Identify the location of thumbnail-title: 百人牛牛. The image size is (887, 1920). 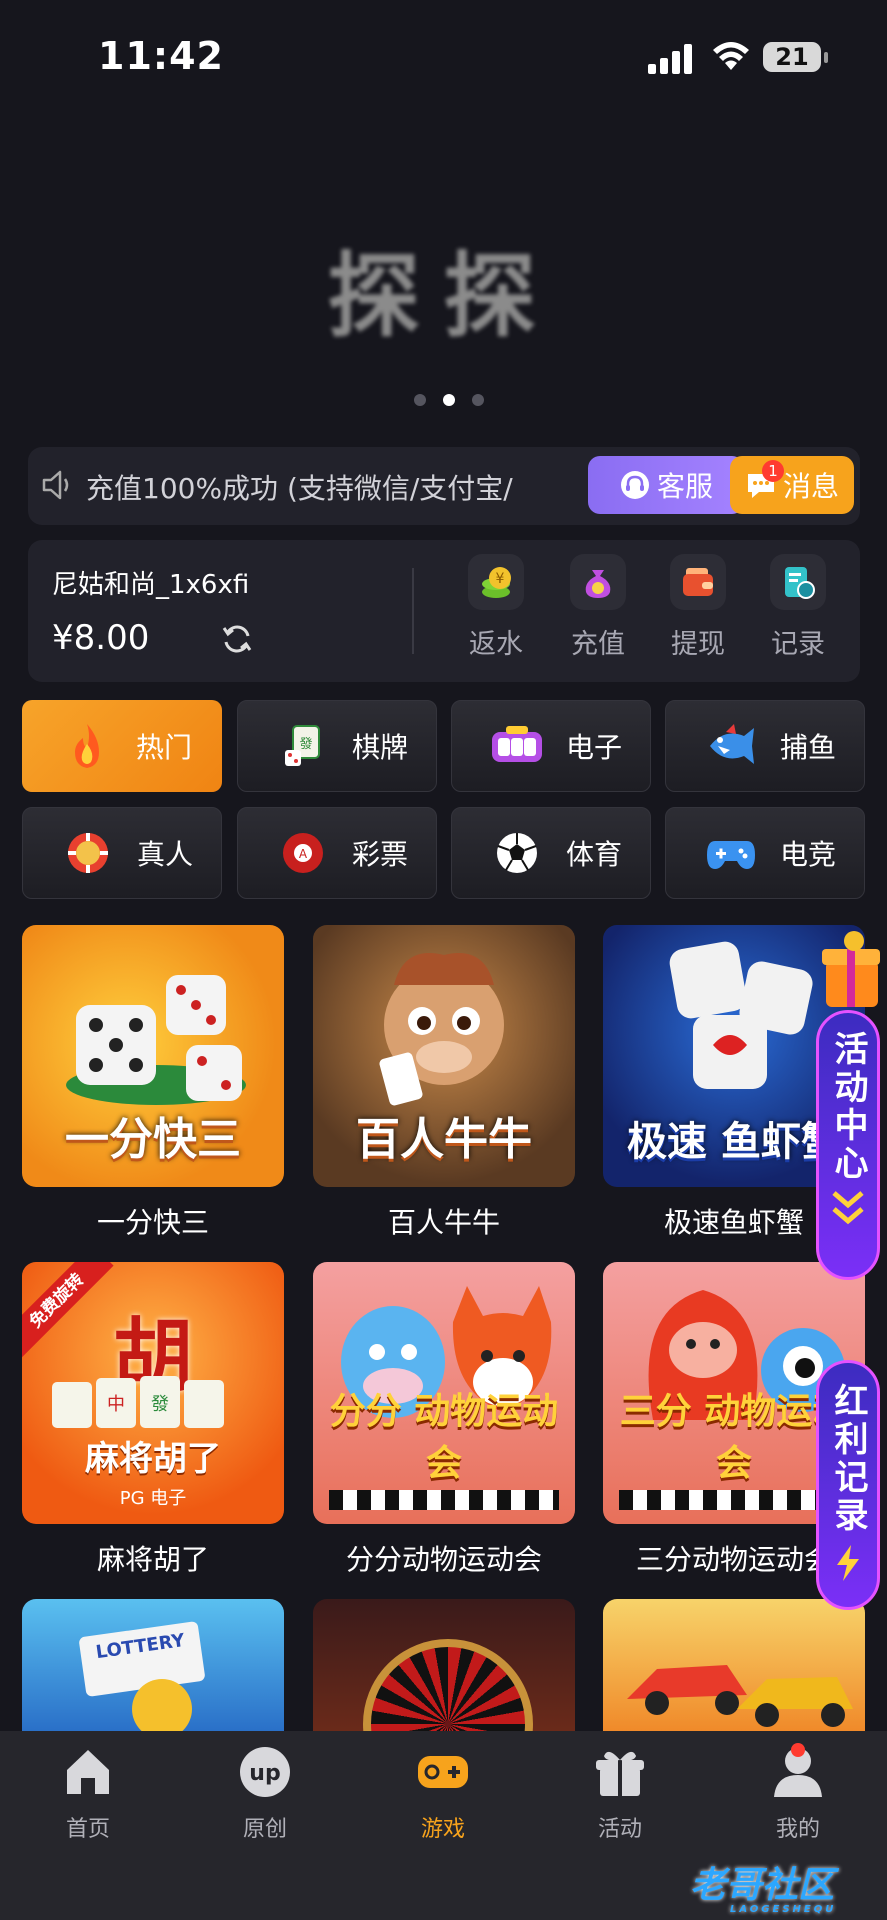
(444, 1139).